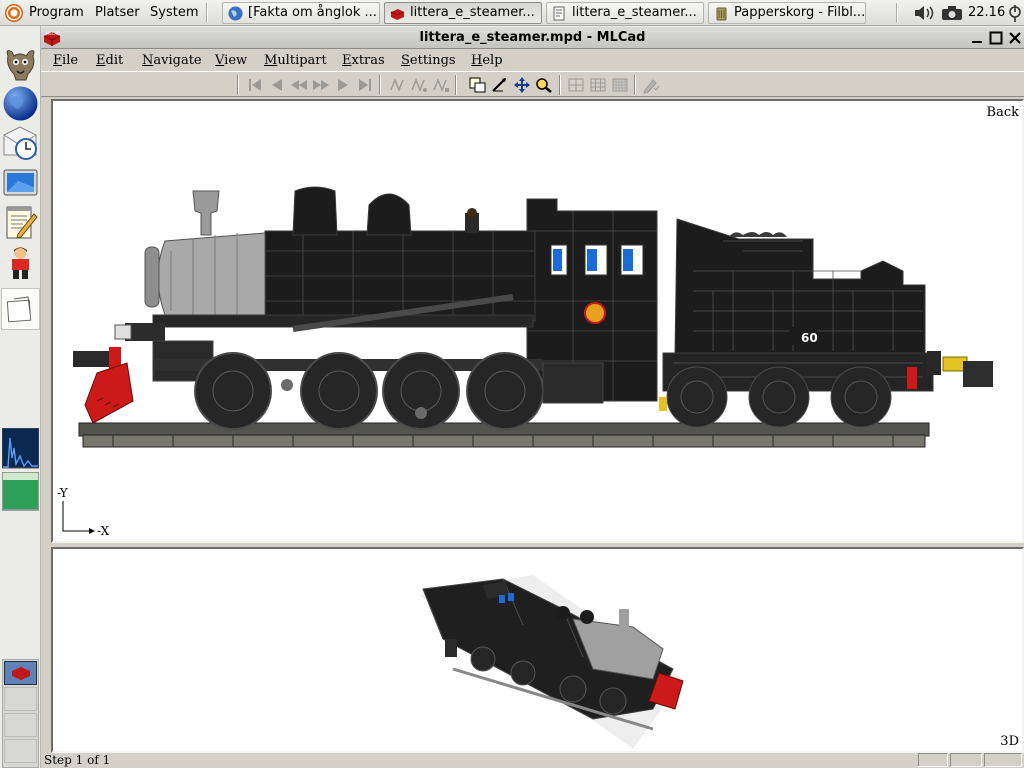 Image resolution: width=1024 pixels, height=768 pixels. Describe the element at coordinates (544, 85) in the screenshot. I see `zoom-magnifier-icon` at that location.